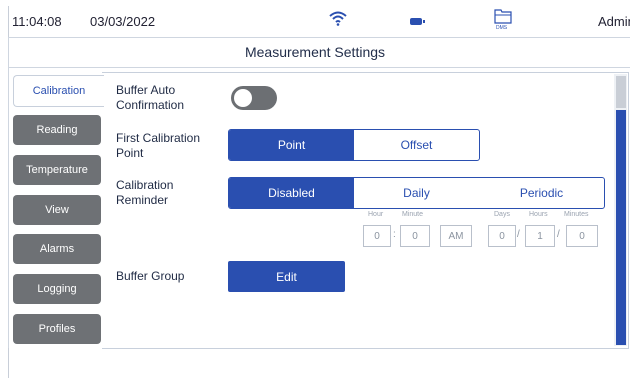 This screenshot has width=630, height=380. I want to click on hours-label: Hours, so click(538, 214).